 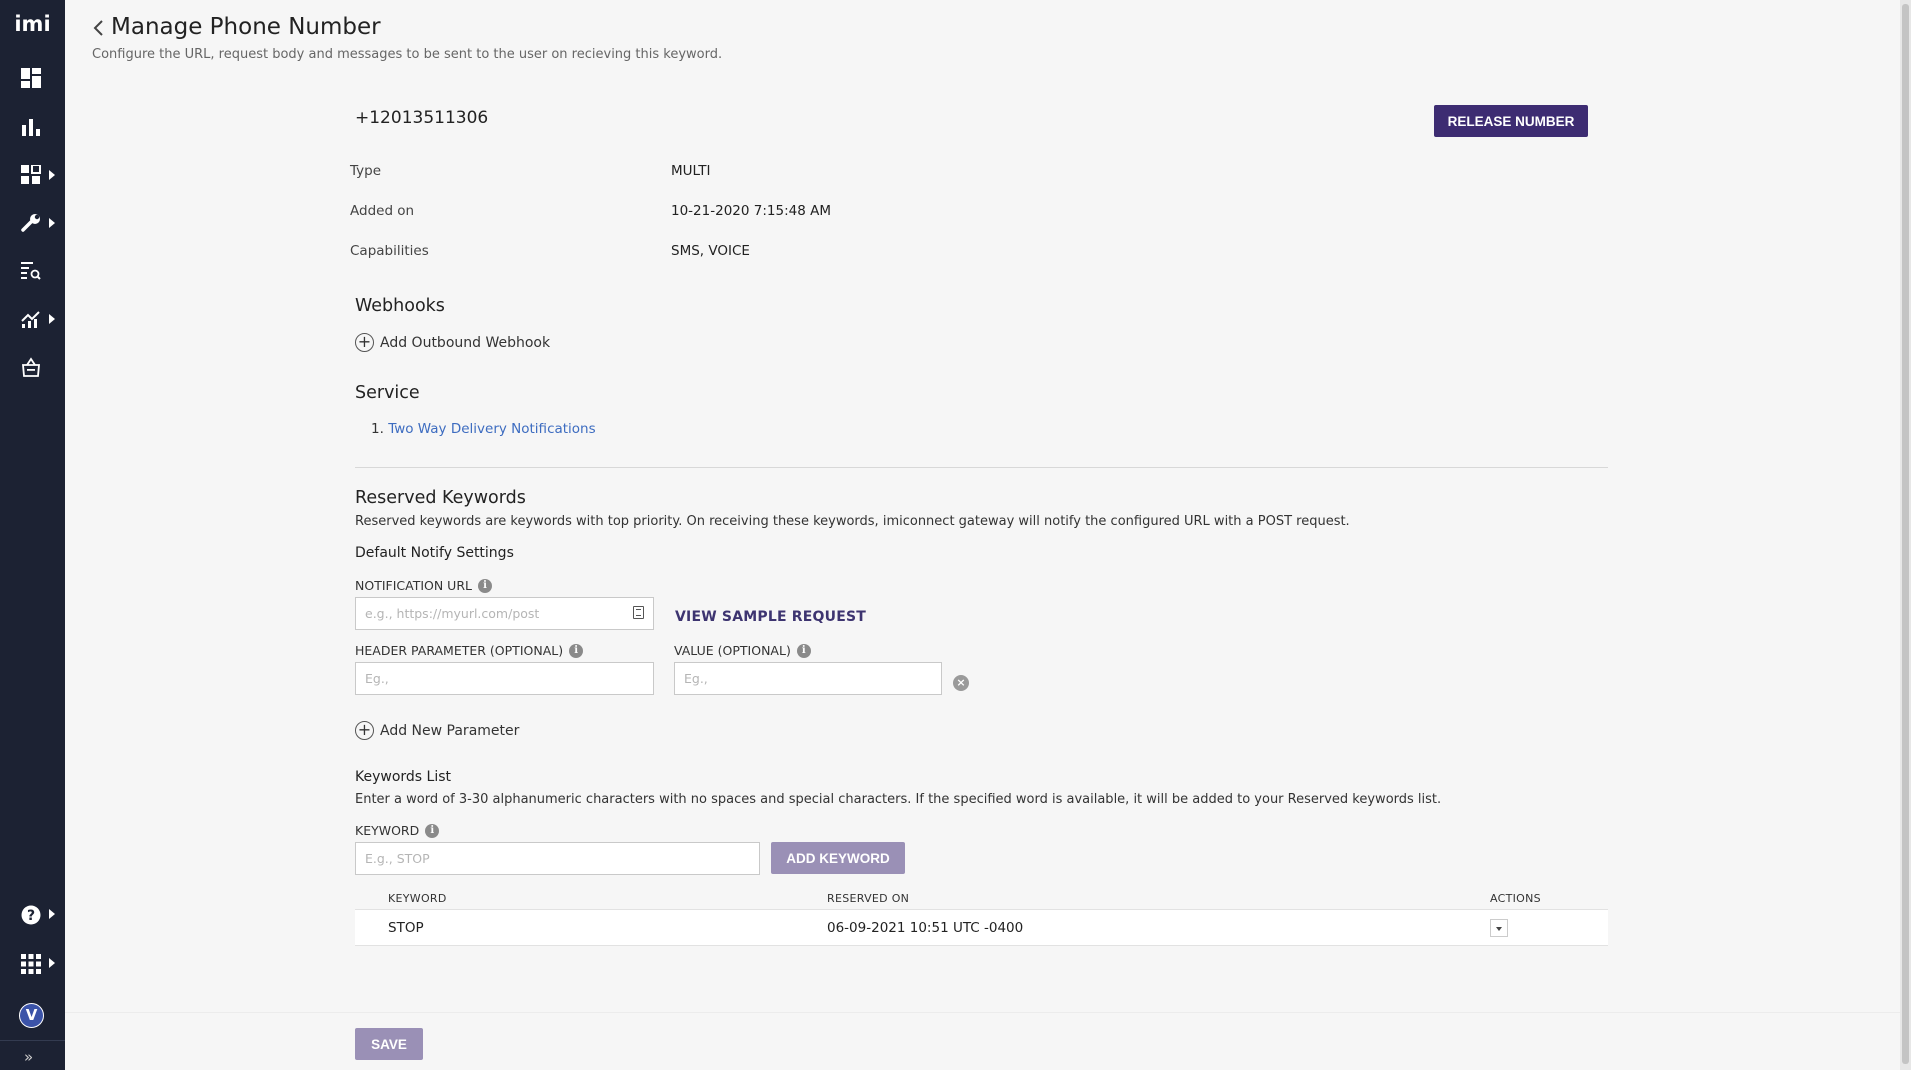 What do you see at coordinates (28, 1057) in the screenshot?
I see `expand-sidebar-icon: »` at bounding box center [28, 1057].